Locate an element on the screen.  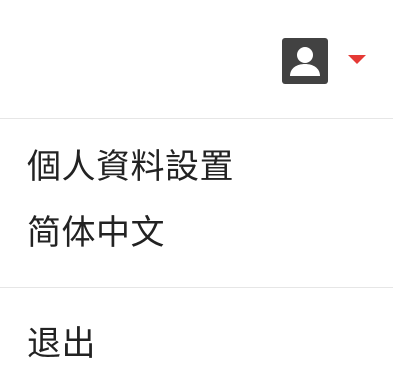
user-silhouette is located at coordinates (305, 61).